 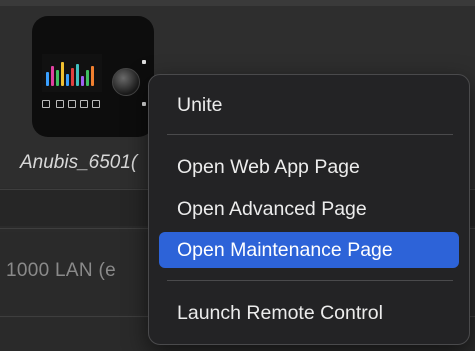 I want to click on title-bar-edge, so click(x=237, y=3).